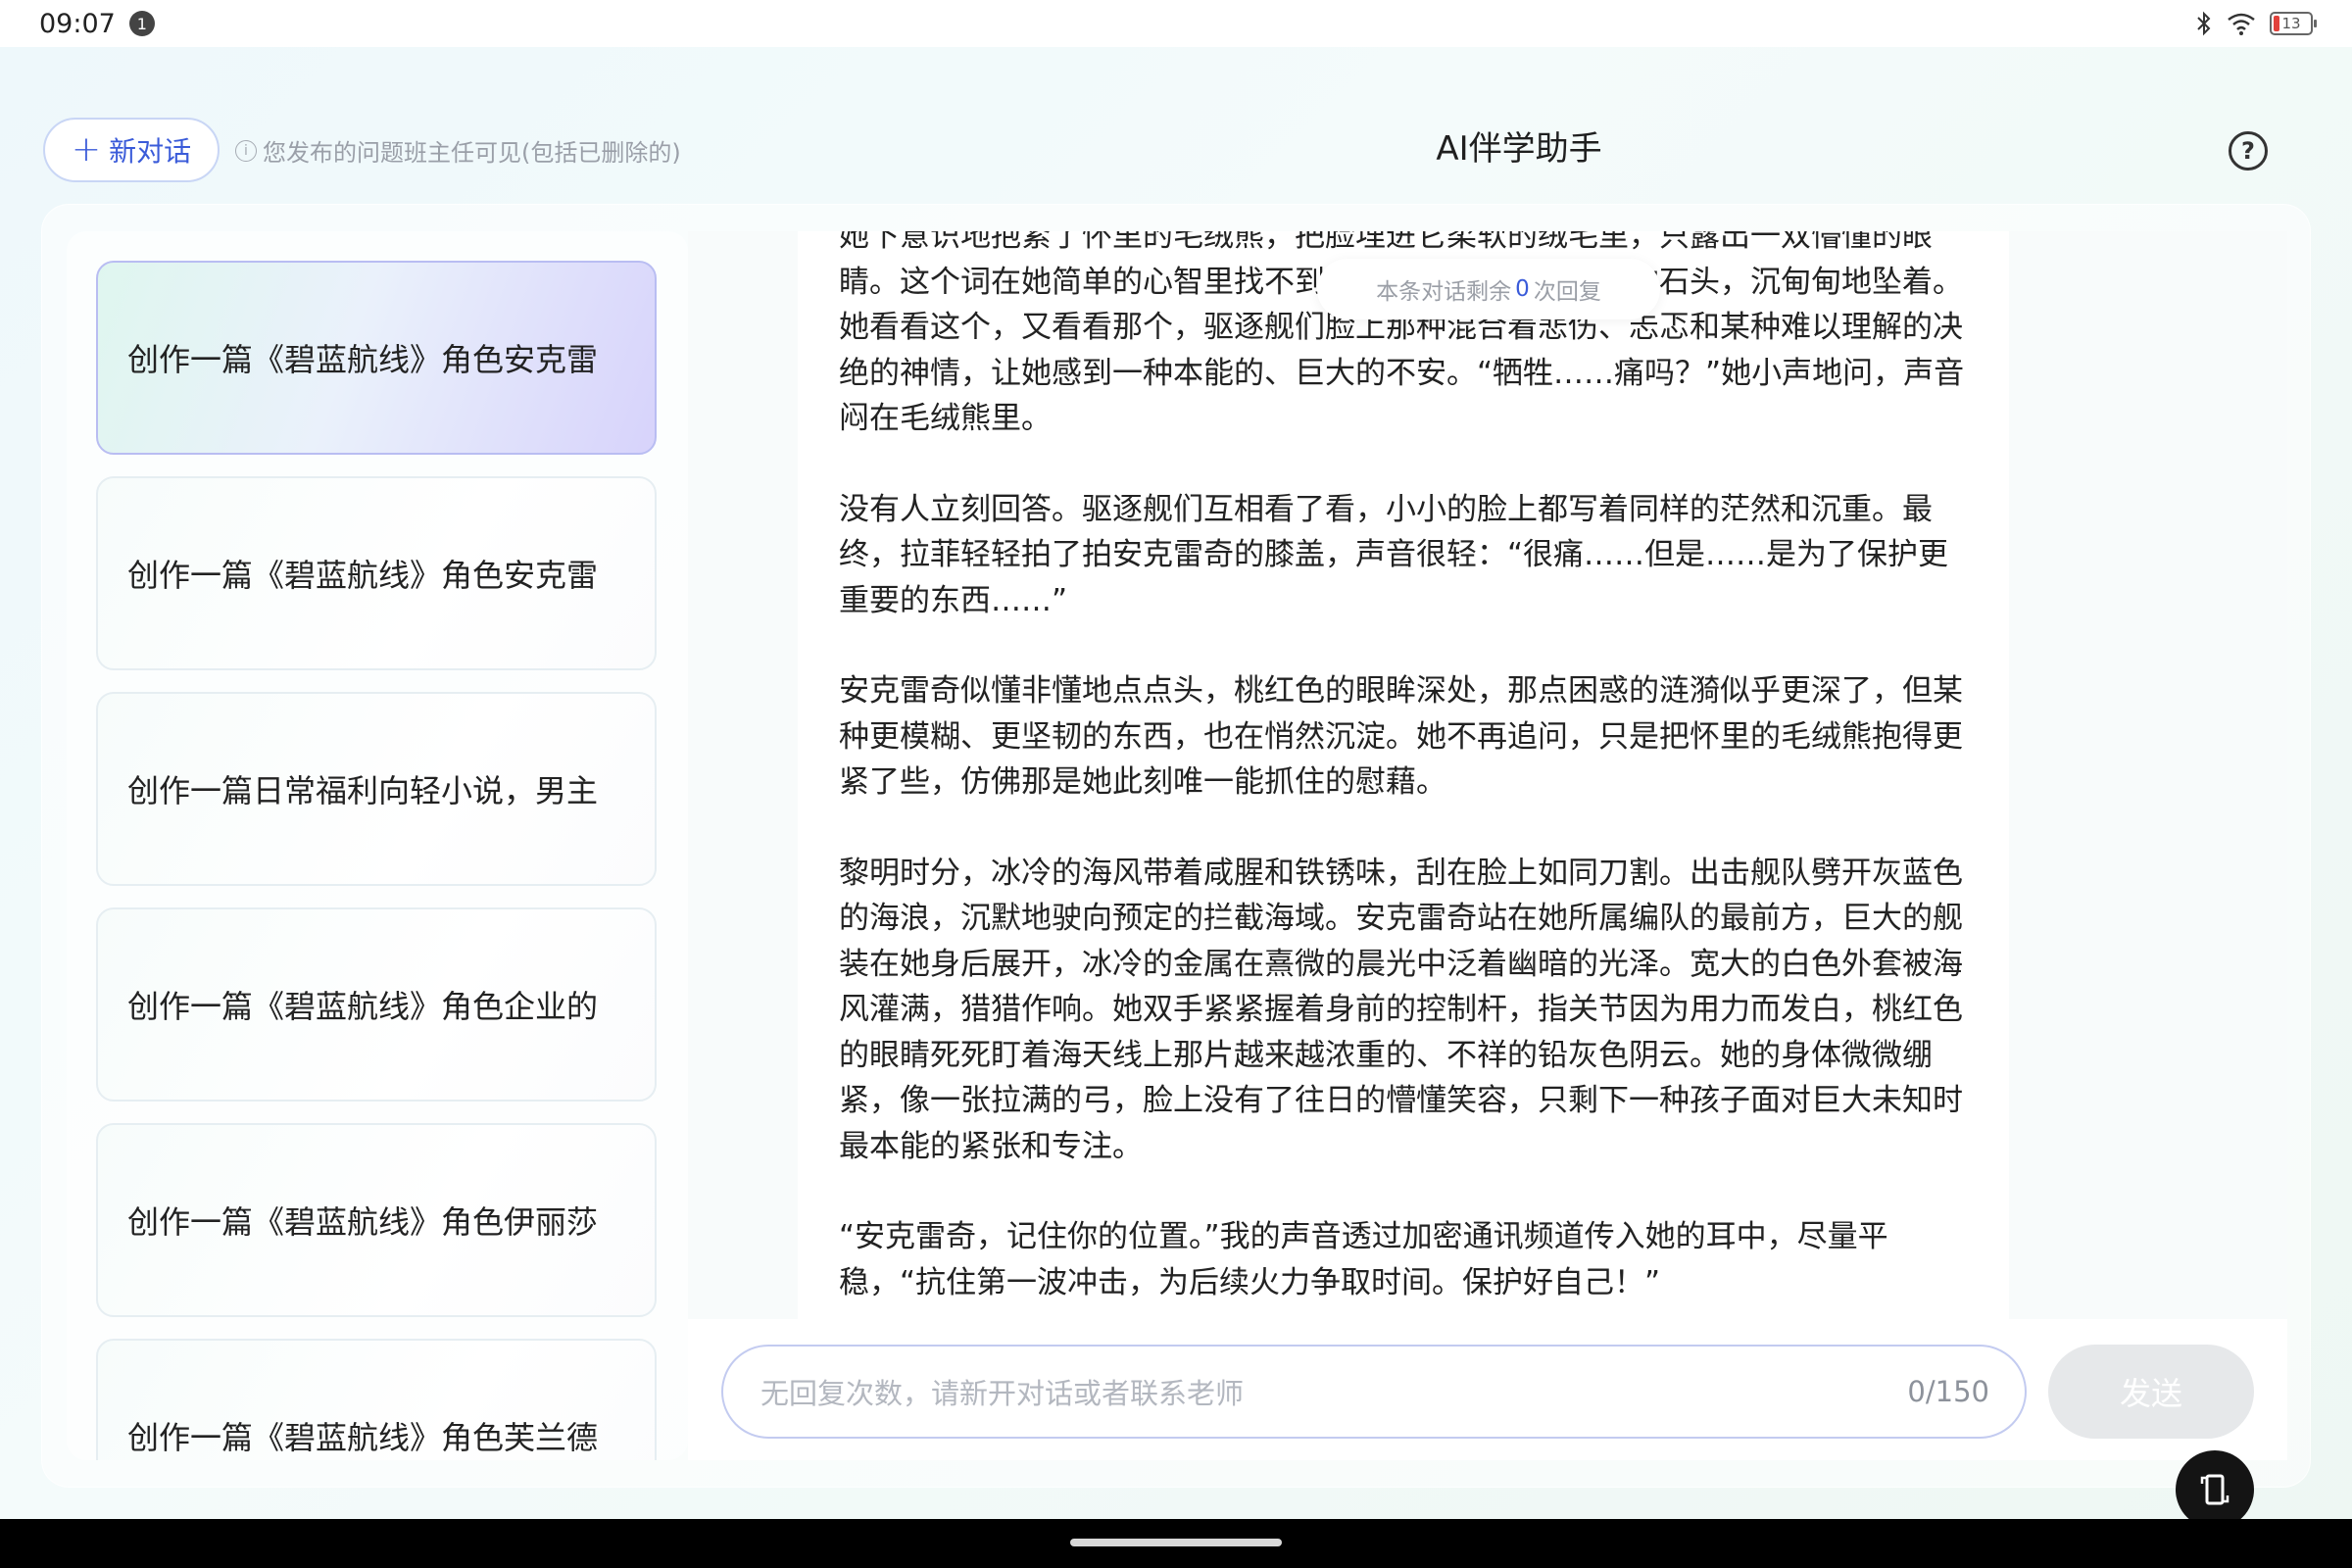  Describe the element at coordinates (2248, 151) in the screenshot. I see `help-icon: ?` at that location.